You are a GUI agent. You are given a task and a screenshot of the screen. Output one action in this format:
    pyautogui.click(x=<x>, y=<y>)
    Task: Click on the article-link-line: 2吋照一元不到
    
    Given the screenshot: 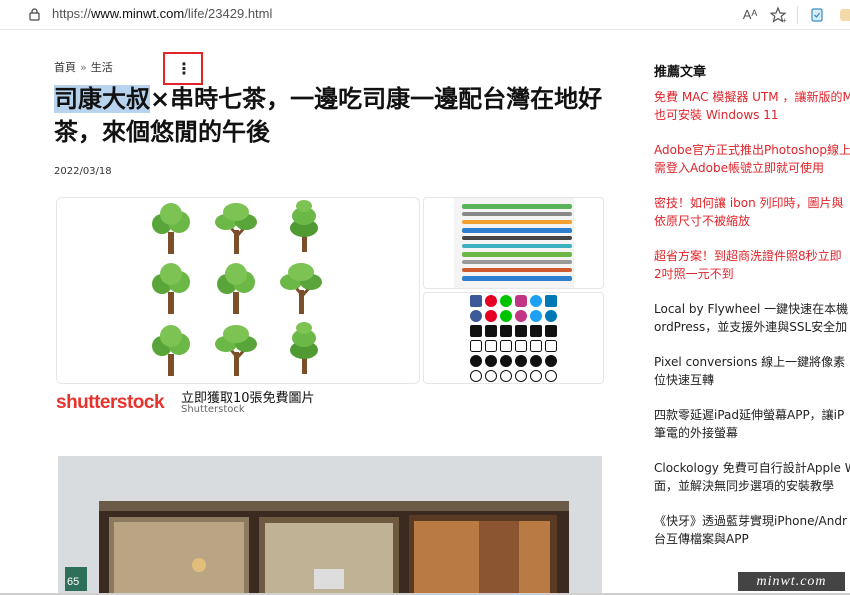 What is the action you would take?
    pyautogui.click(x=694, y=274)
    